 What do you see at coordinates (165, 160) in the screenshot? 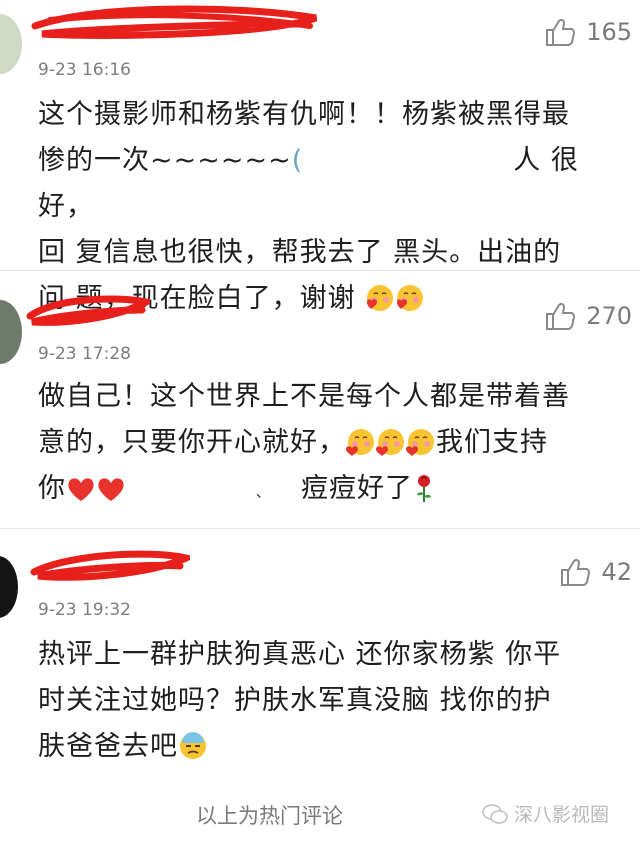
I see `comment-text-segment: 惨的一次~~~~~~` at bounding box center [165, 160].